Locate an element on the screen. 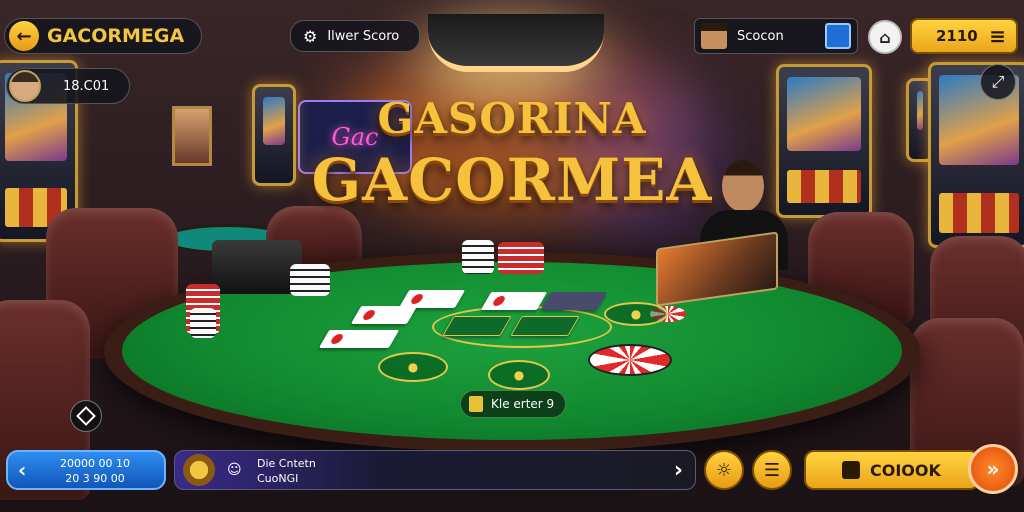 This screenshot has height=512, width=1024. room-selector: ⚙ Ilwer Scoro is located at coordinates (355, 36).